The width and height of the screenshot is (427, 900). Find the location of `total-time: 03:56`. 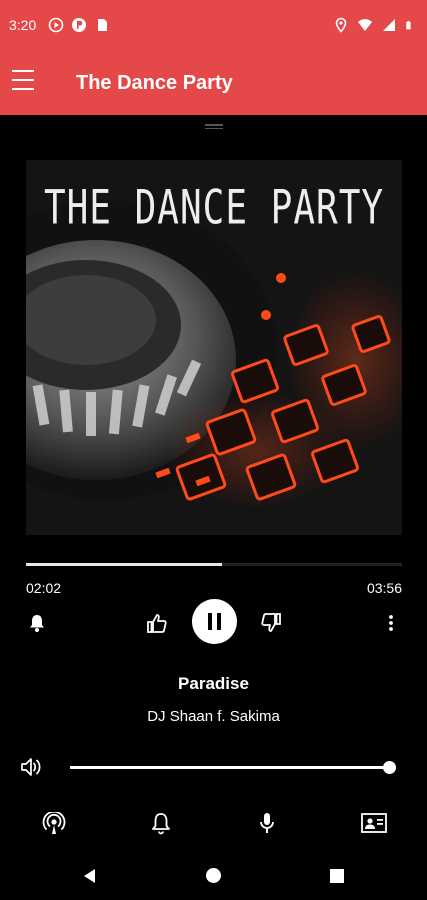

total-time: 03:56 is located at coordinates (384, 588).